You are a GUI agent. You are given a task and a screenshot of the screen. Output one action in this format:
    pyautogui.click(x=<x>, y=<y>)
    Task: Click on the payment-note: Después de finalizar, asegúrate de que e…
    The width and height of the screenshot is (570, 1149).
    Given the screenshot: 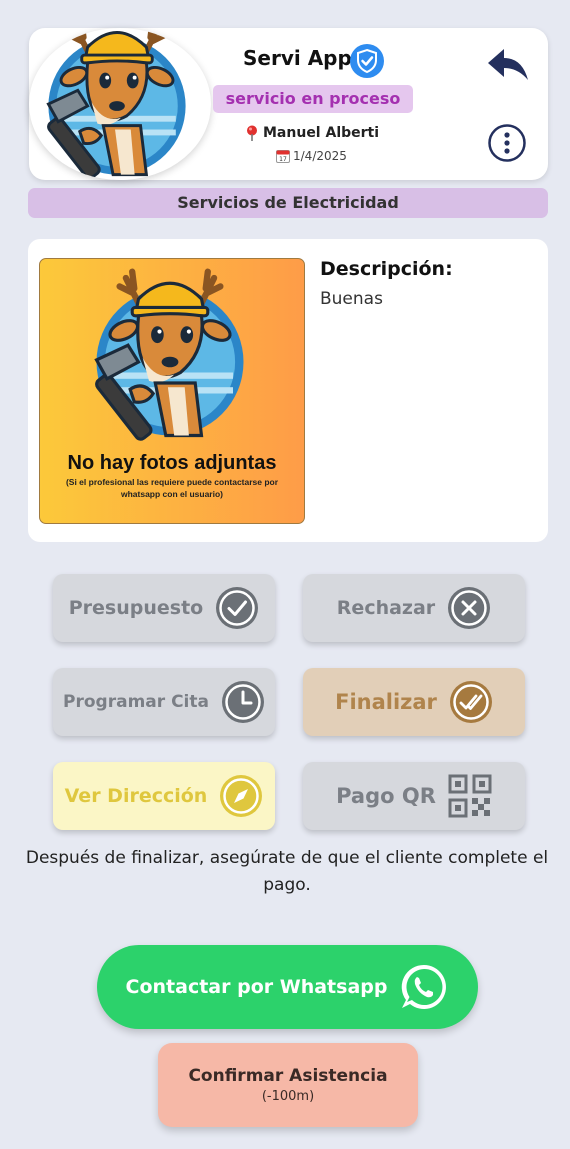 What is the action you would take?
    pyautogui.click(x=287, y=871)
    